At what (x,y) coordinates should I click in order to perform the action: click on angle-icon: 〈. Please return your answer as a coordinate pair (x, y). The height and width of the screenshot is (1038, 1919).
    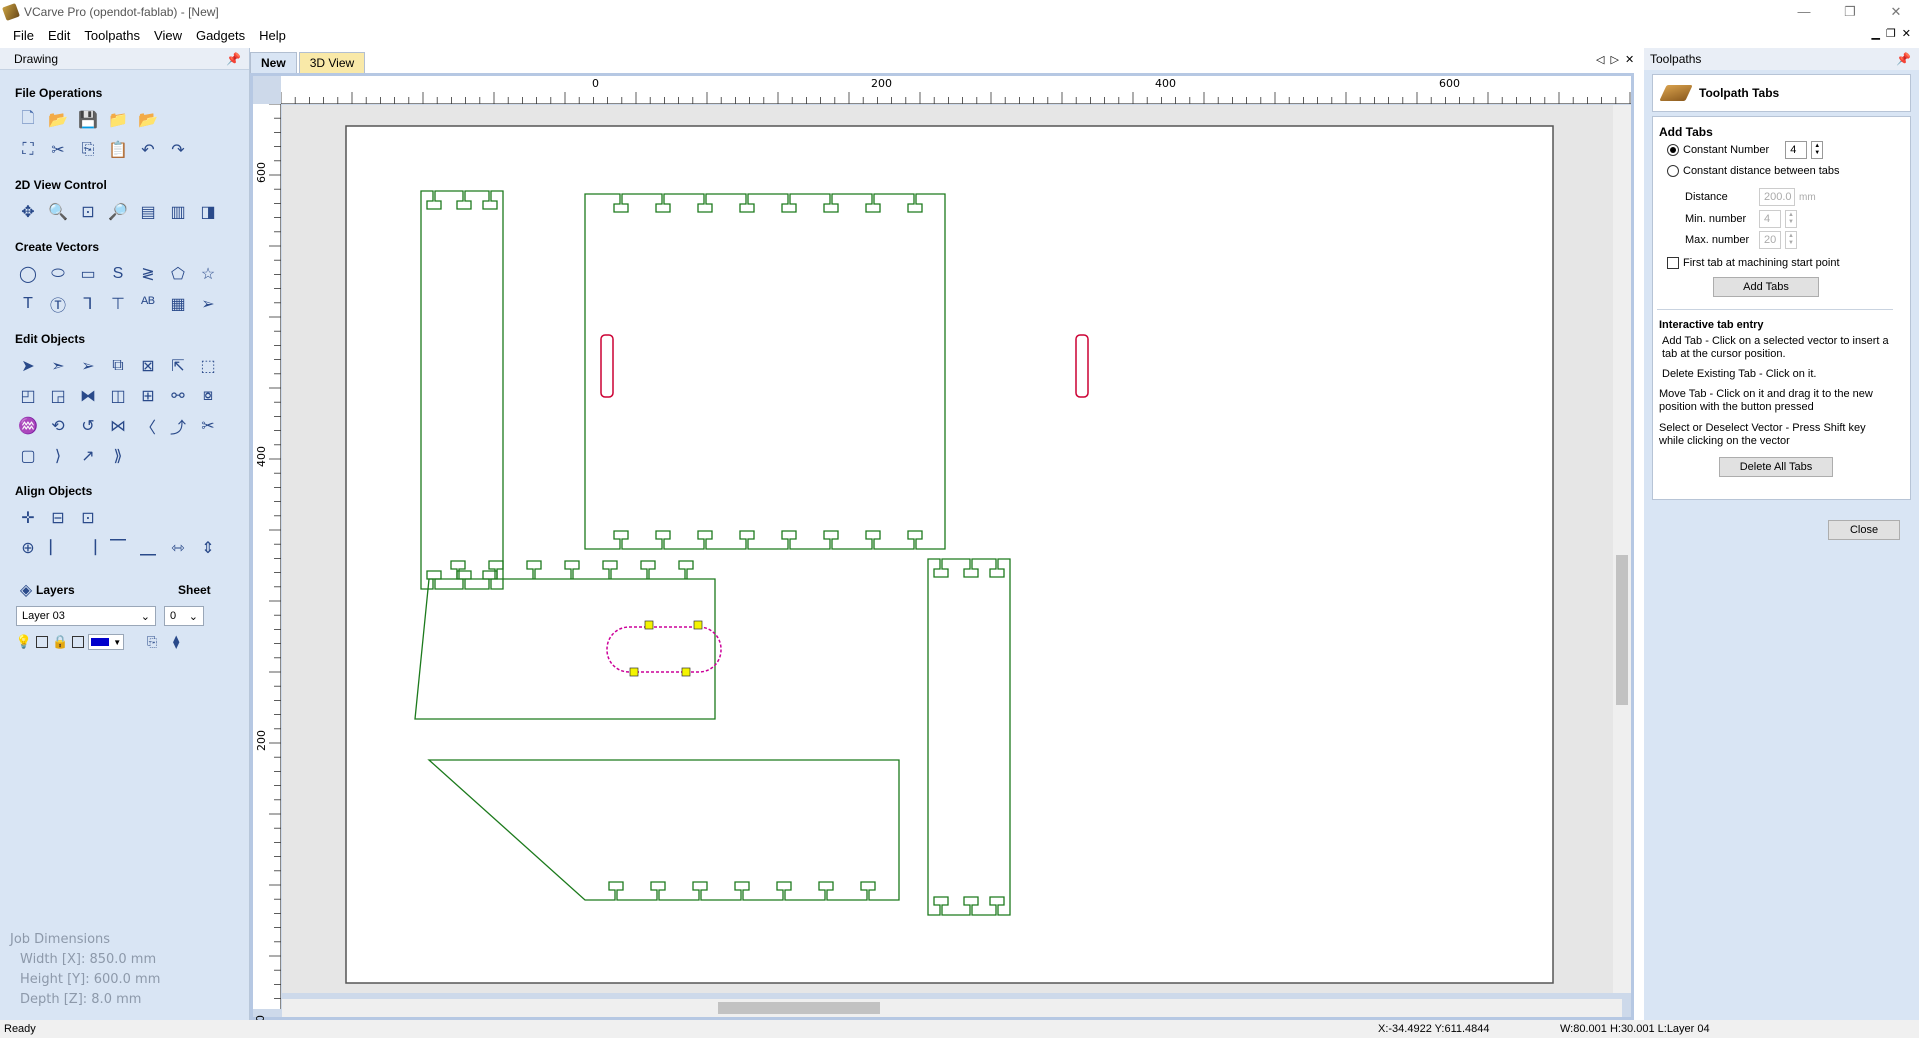
    Looking at the image, I should click on (148, 426).